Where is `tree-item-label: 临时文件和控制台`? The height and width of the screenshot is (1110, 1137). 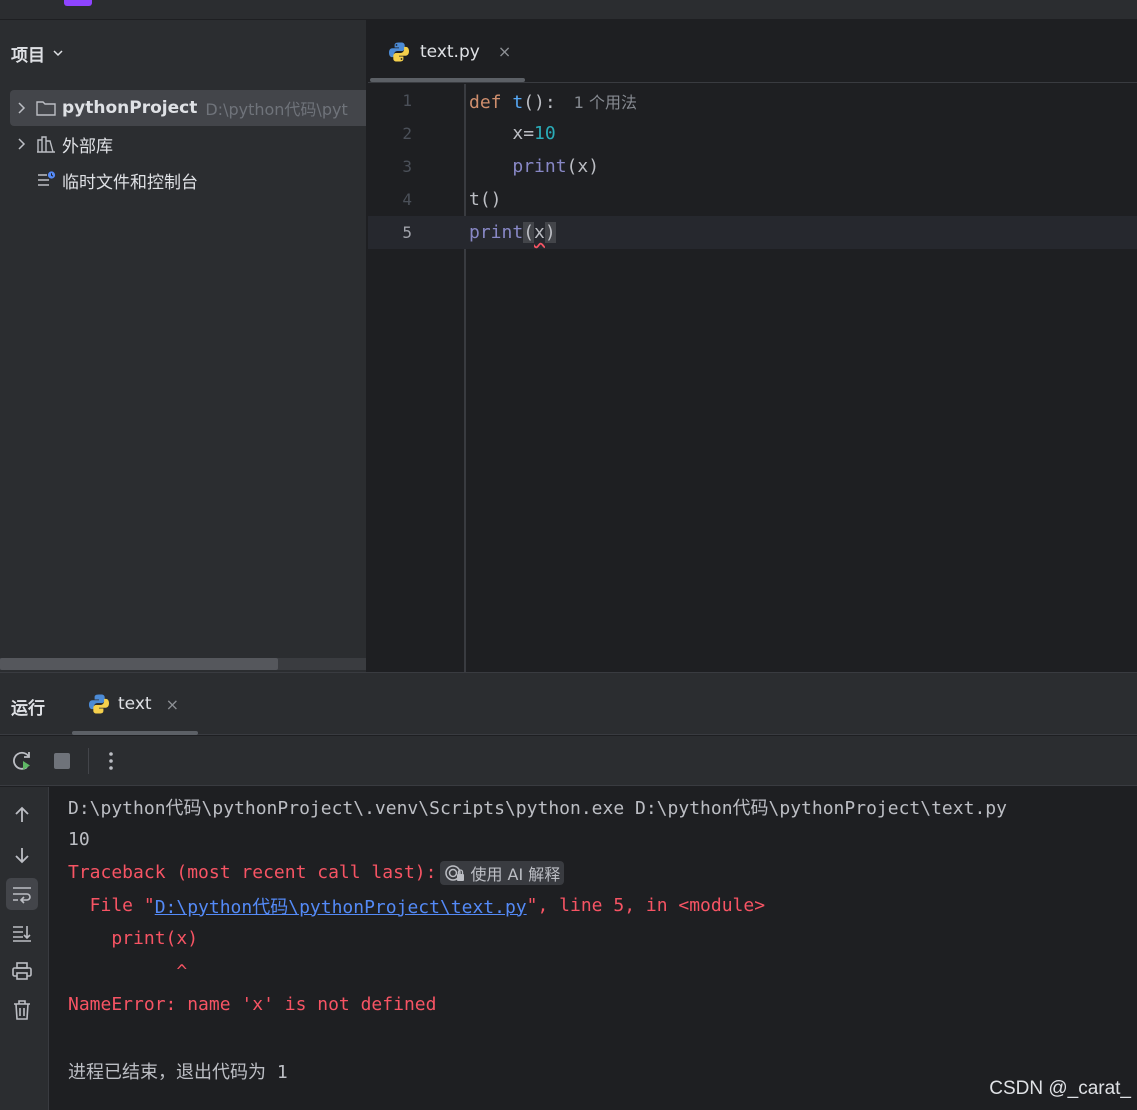 tree-item-label: 临时文件和控制台 is located at coordinates (130, 182).